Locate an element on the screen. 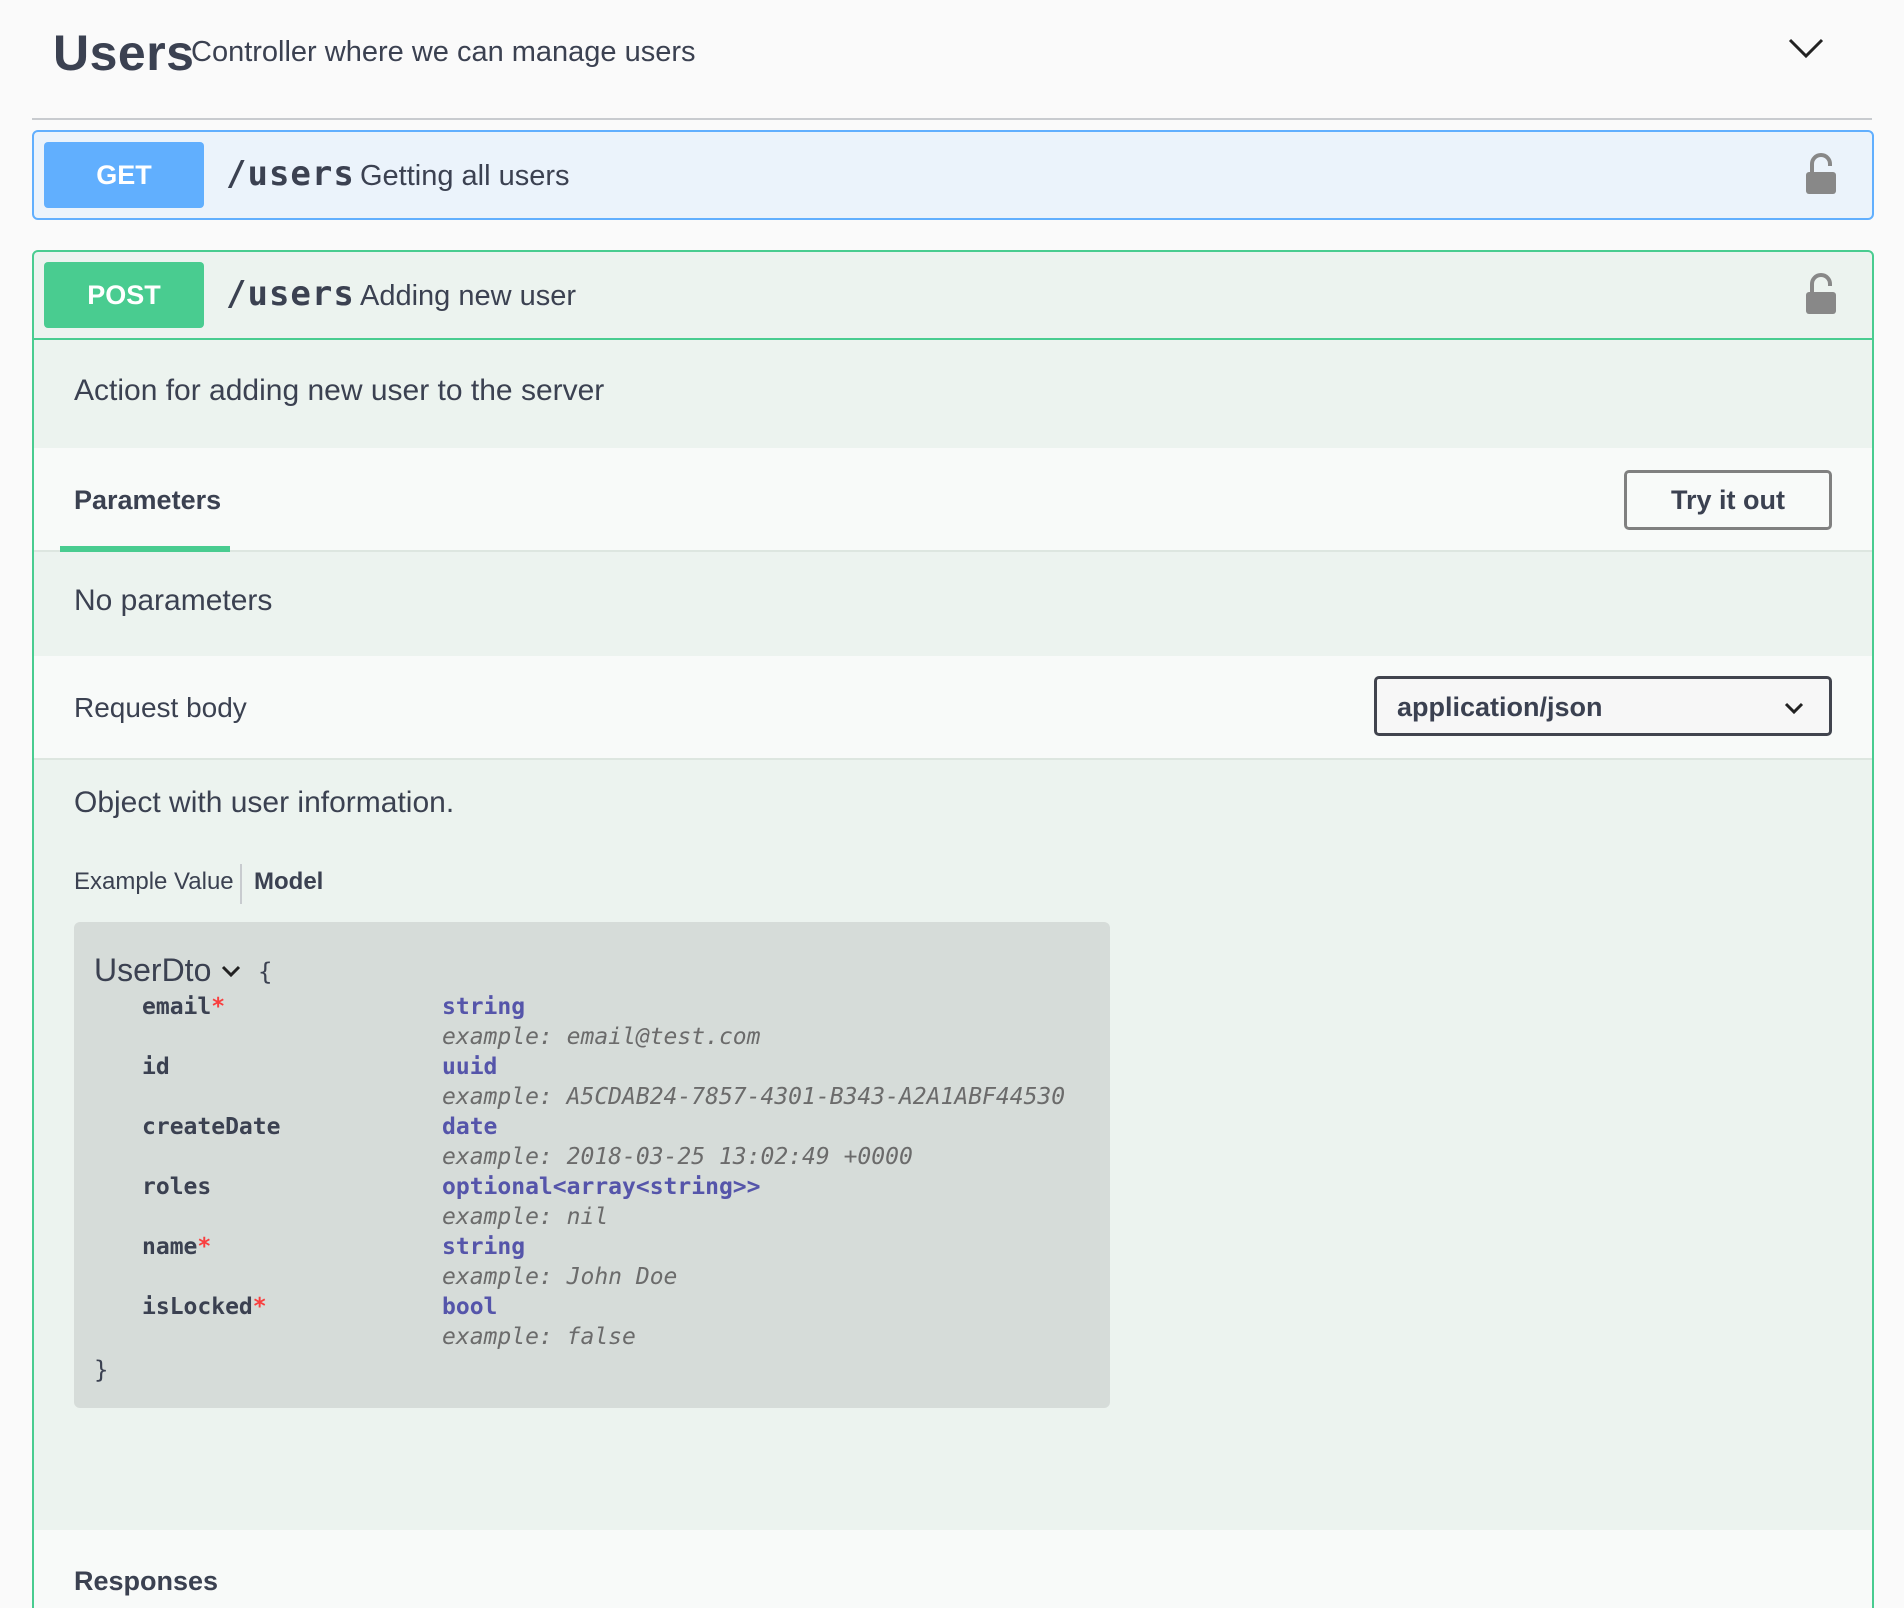 This screenshot has width=1904, height=1608. property-name-text: createDate is located at coordinates (211, 1127).